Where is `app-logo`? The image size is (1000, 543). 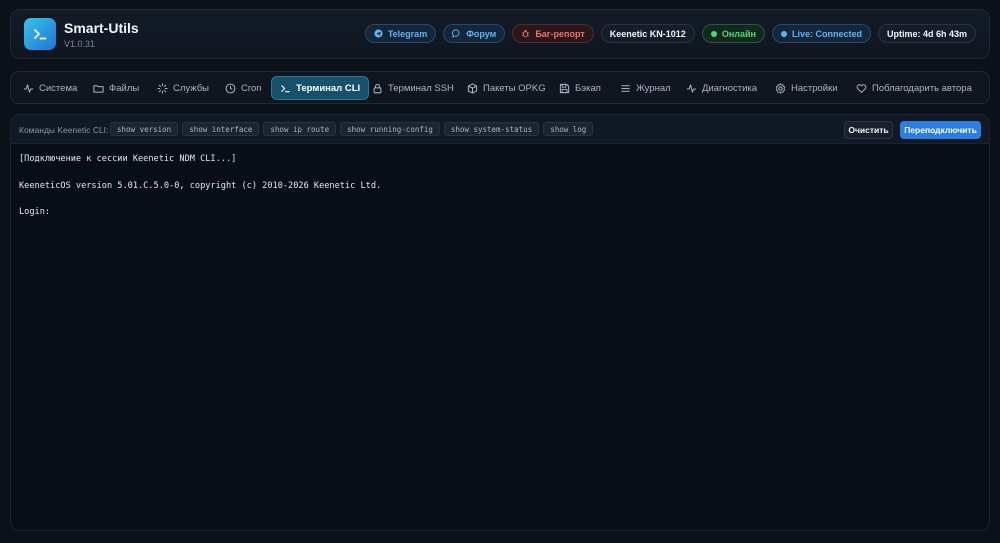 app-logo is located at coordinates (40, 34).